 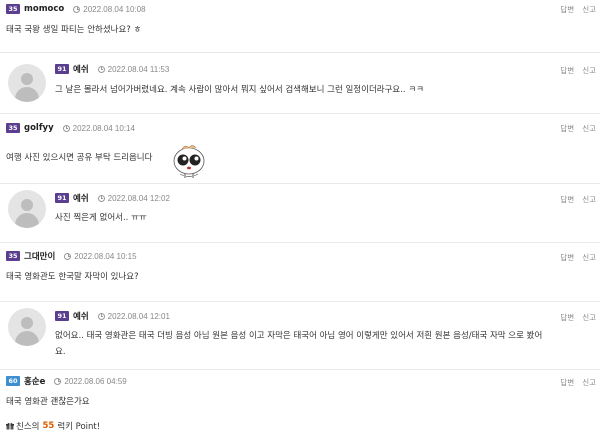 I want to click on lucky-point-value: 55, so click(x=48, y=426).